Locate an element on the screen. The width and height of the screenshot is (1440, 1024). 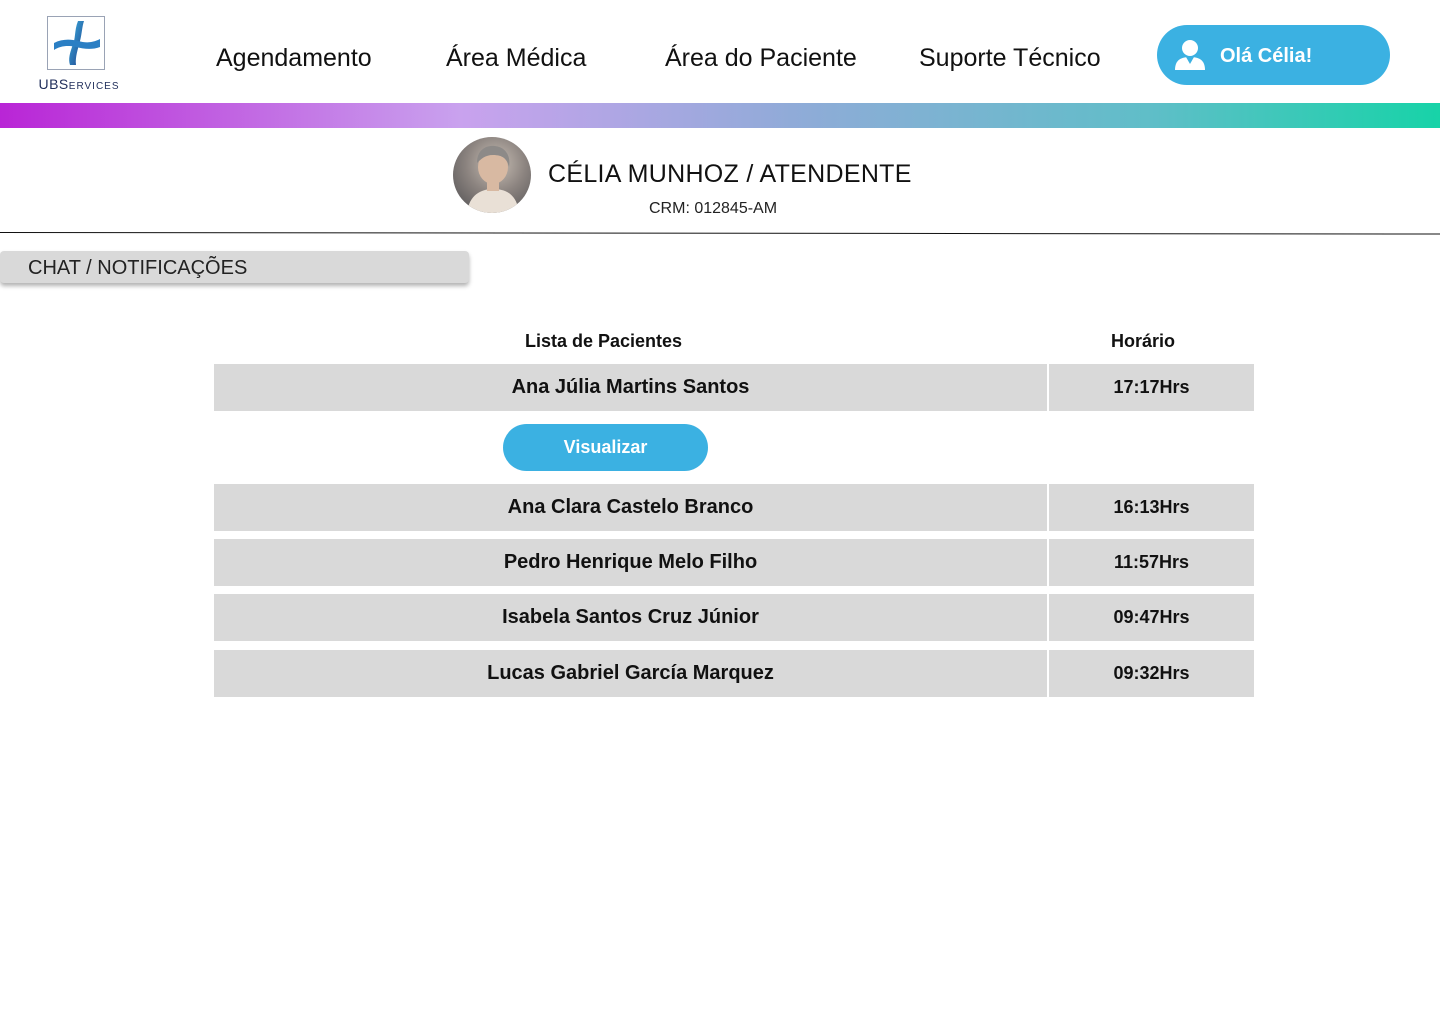
patient-name-cell: Ana Clara Castelo Branco is located at coordinates (630, 507).